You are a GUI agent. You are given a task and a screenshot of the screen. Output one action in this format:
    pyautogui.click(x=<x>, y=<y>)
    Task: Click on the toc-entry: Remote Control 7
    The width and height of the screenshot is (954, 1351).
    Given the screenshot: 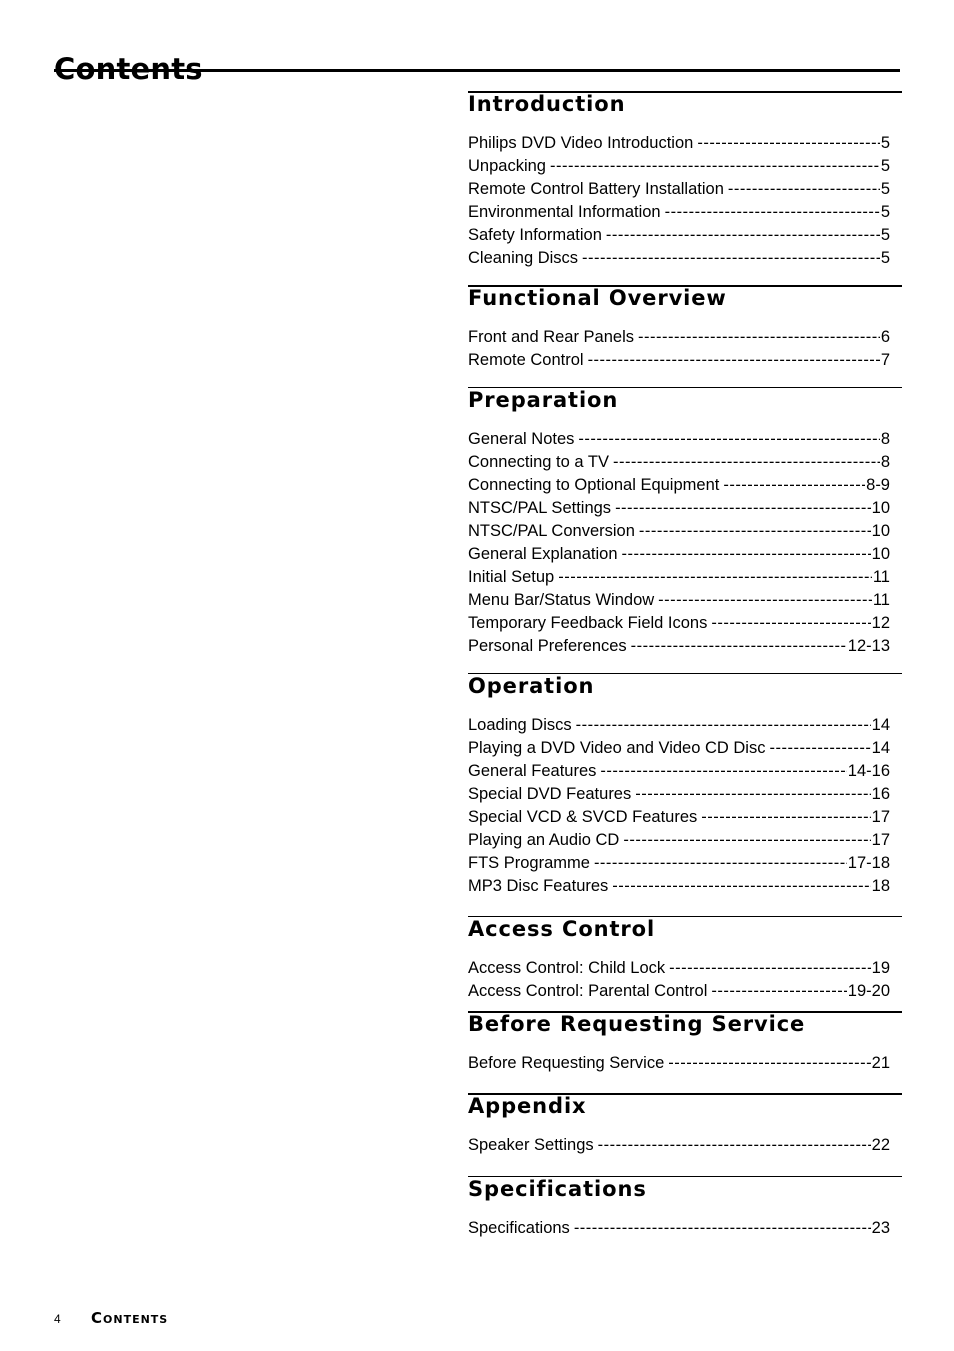 What is the action you would take?
    pyautogui.click(x=679, y=360)
    